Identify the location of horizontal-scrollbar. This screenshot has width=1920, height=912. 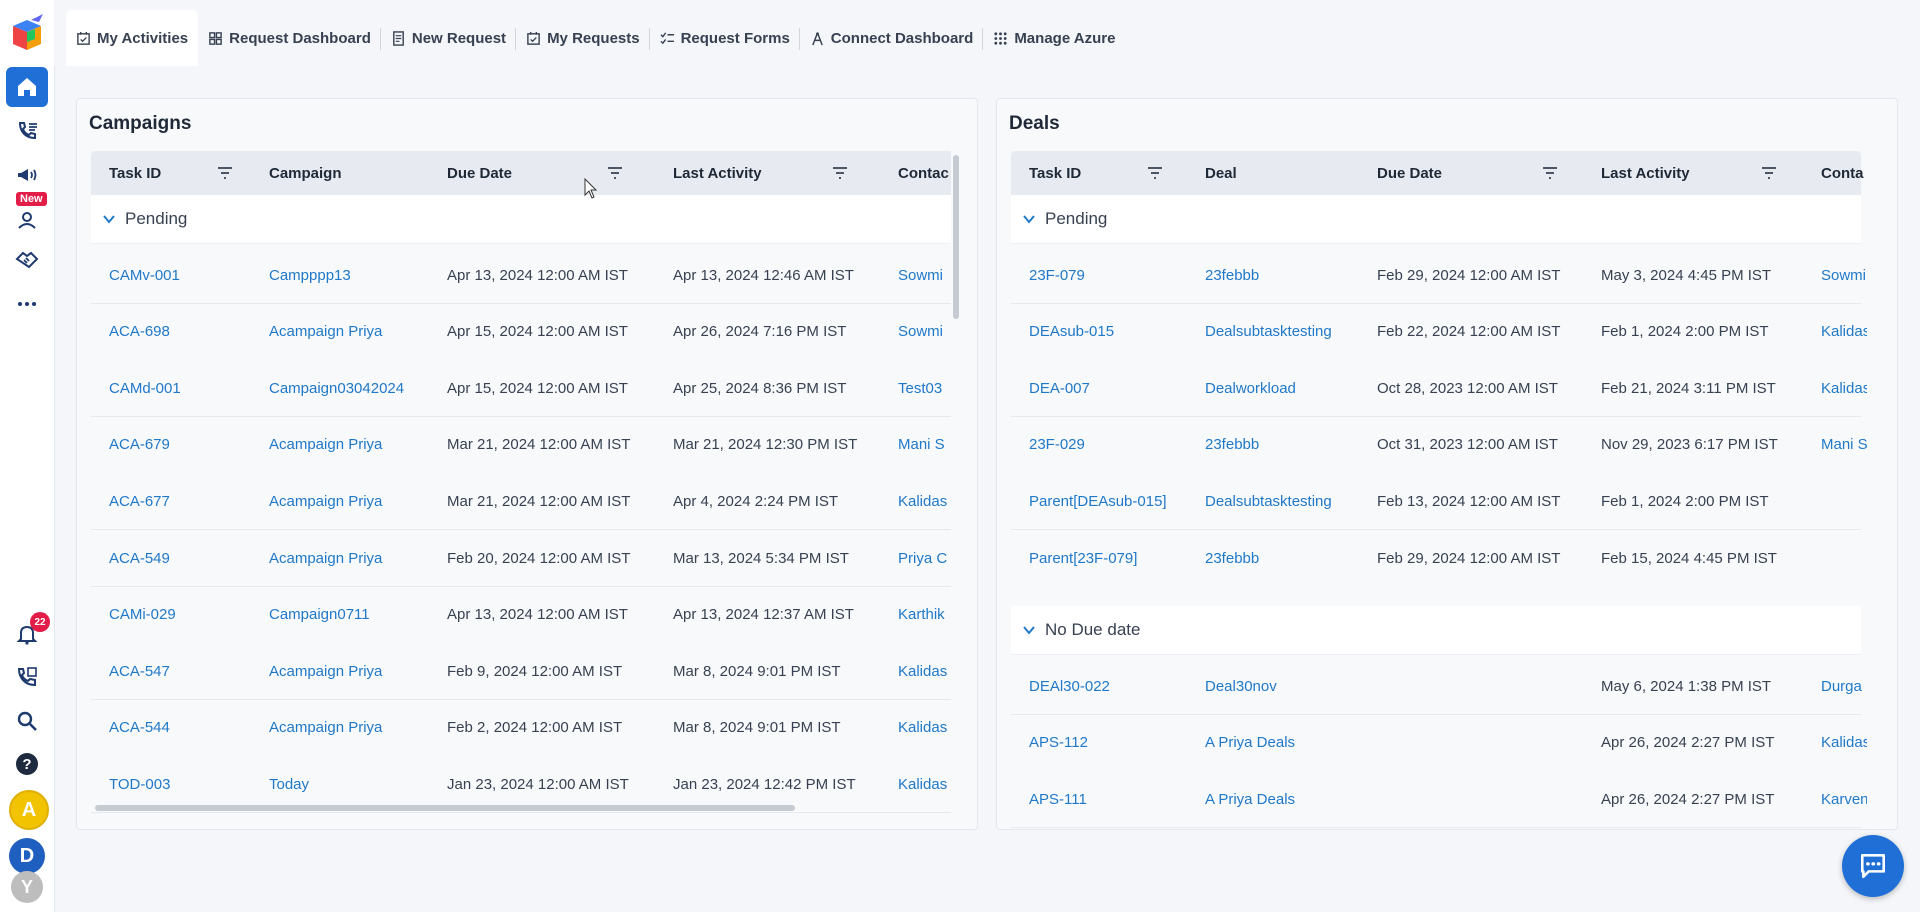
(445, 808).